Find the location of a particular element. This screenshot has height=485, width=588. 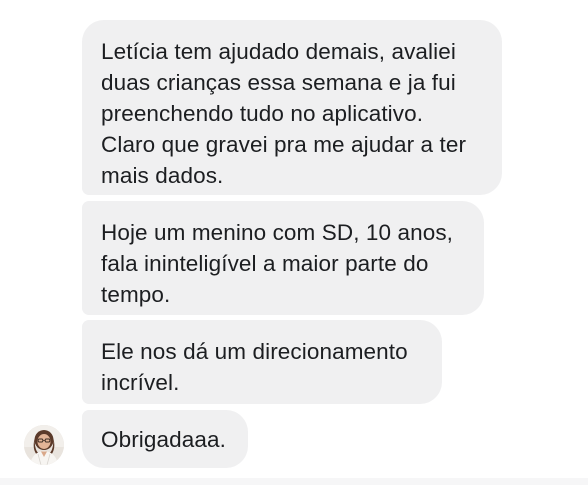

message-bubble-3: Ele nos dá um direcionamento incrível. is located at coordinates (262, 362).